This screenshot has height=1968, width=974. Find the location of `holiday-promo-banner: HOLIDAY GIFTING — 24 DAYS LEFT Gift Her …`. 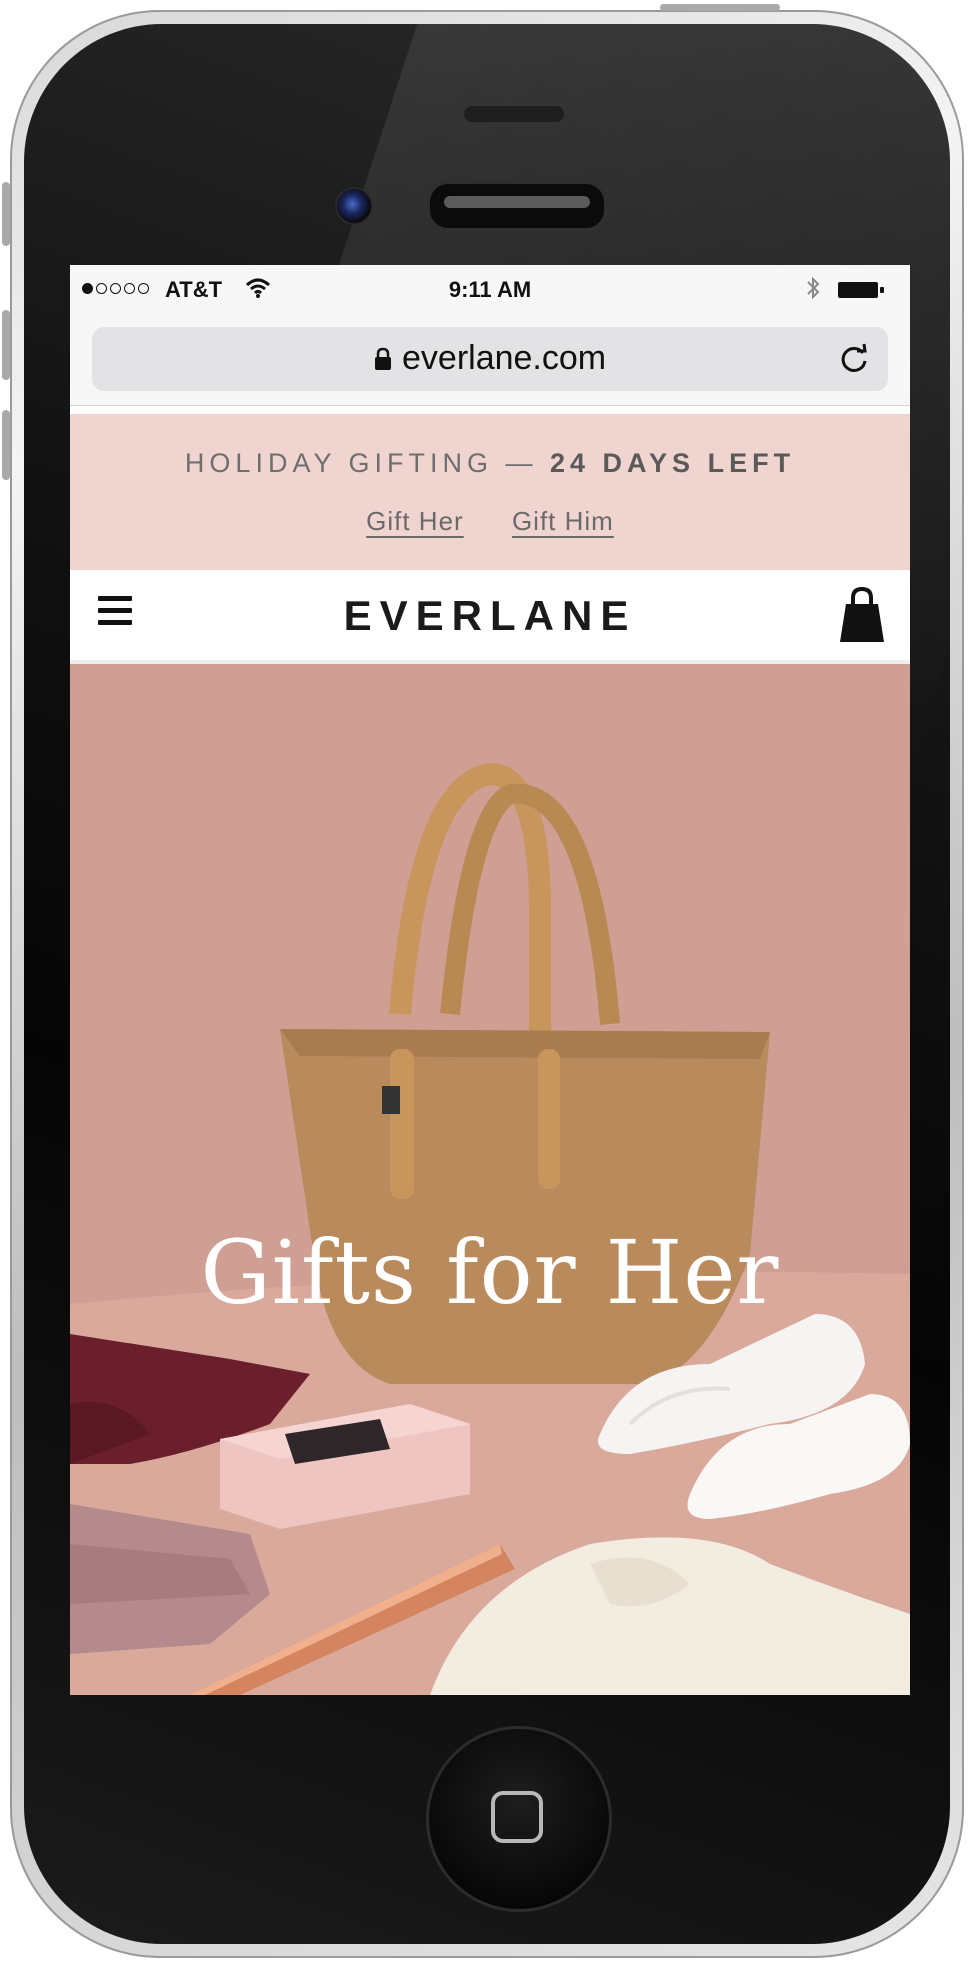

holiday-promo-banner: HOLIDAY GIFTING — 24 DAYS LEFT Gift Her … is located at coordinates (490, 492).